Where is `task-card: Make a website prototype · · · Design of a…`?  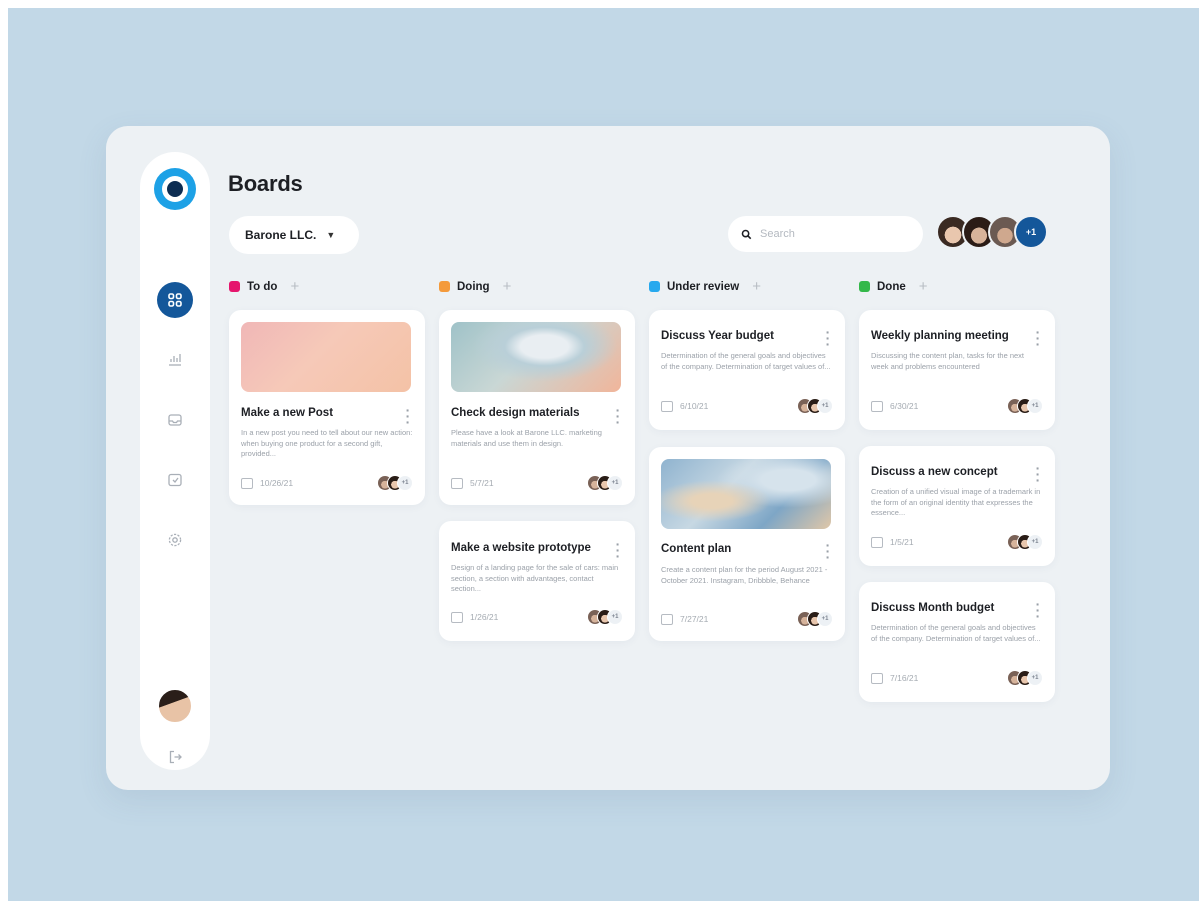 task-card: Make a website prototype · · · Design of a… is located at coordinates (537, 581).